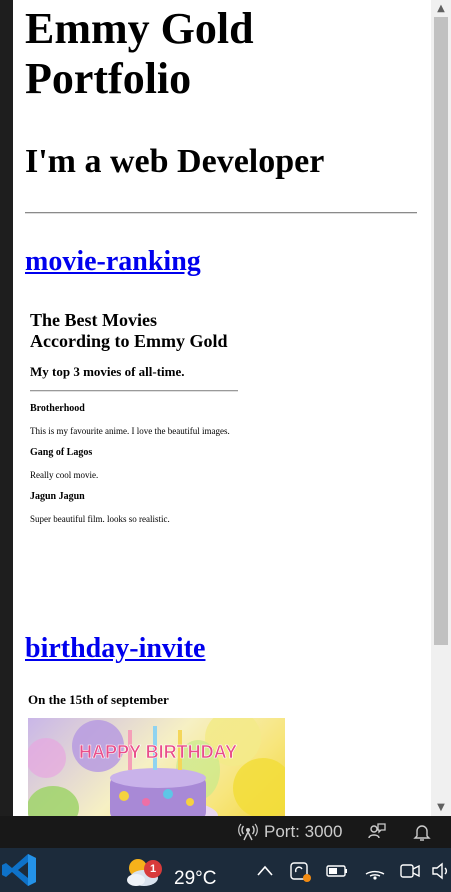 The image size is (451, 892). What do you see at coordinates (441, 331) in the screenshot?
I see `scroll-thumb` at bounding box center [441, 331].